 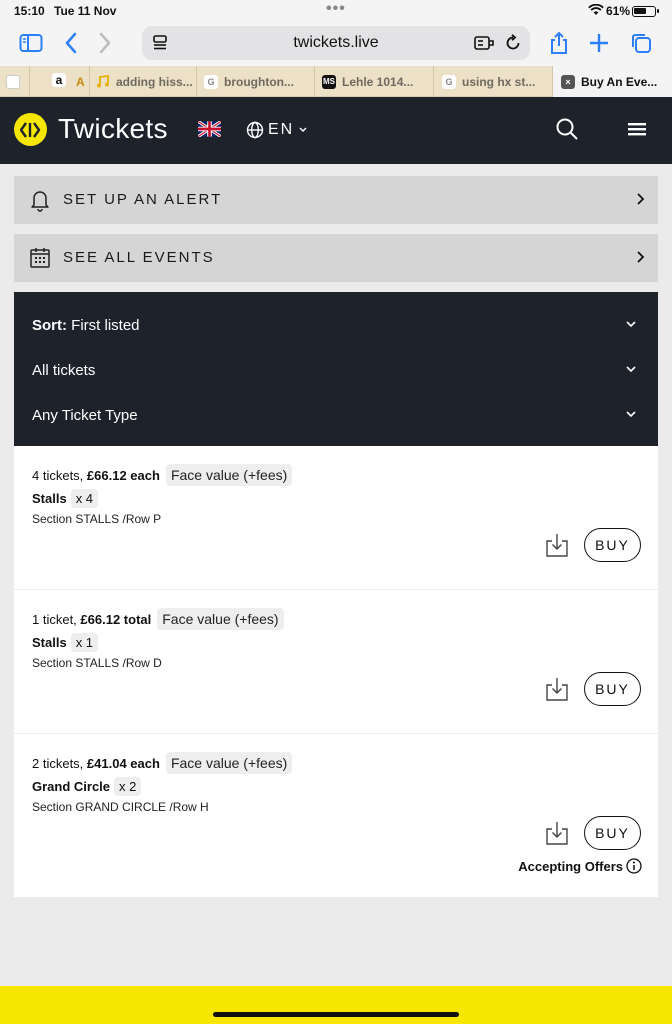 What do you see at coordinates (634, 866) in the screenshot?
I see `info-icon` at bounding box center [634, 866].